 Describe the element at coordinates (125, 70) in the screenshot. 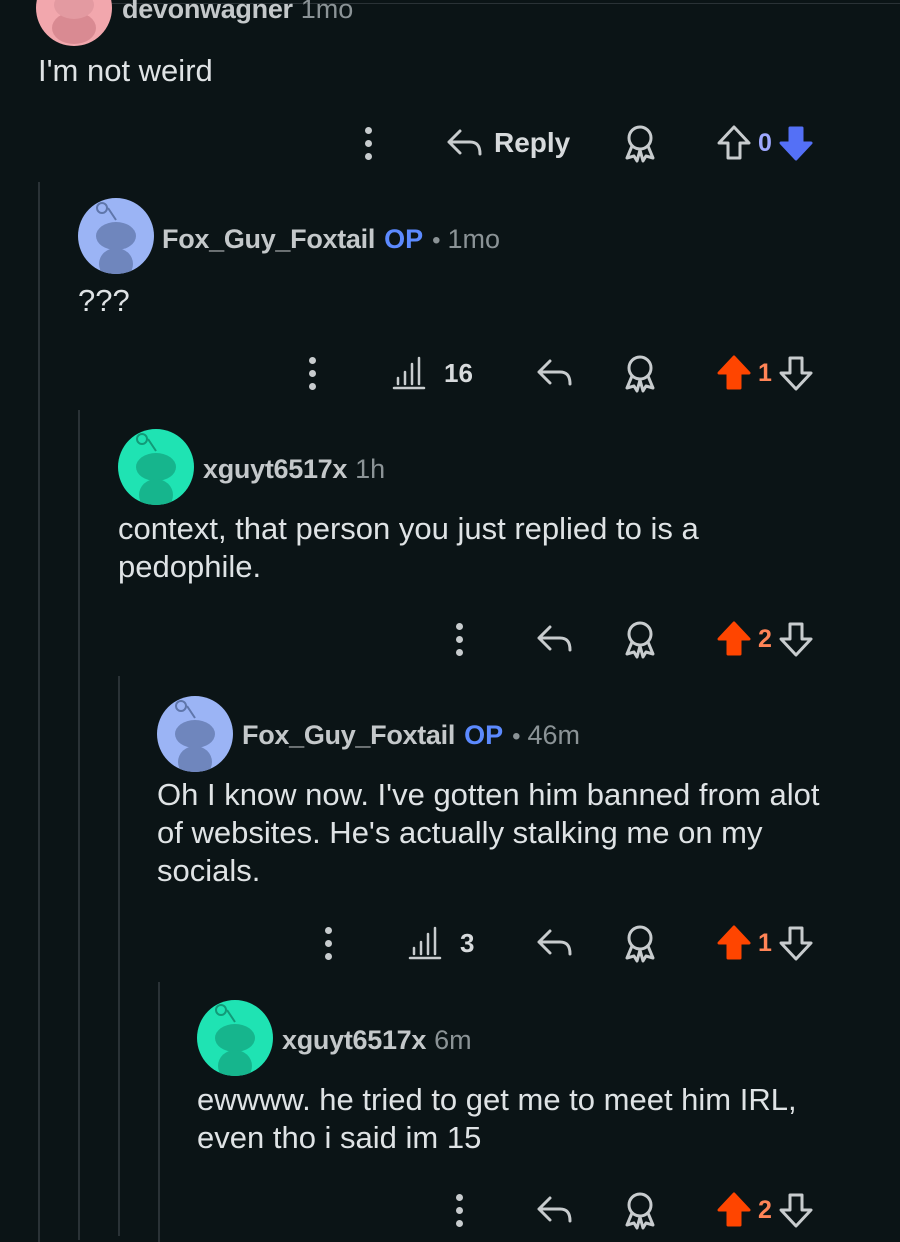

I see `comment-body: I'm not weird` at that location.